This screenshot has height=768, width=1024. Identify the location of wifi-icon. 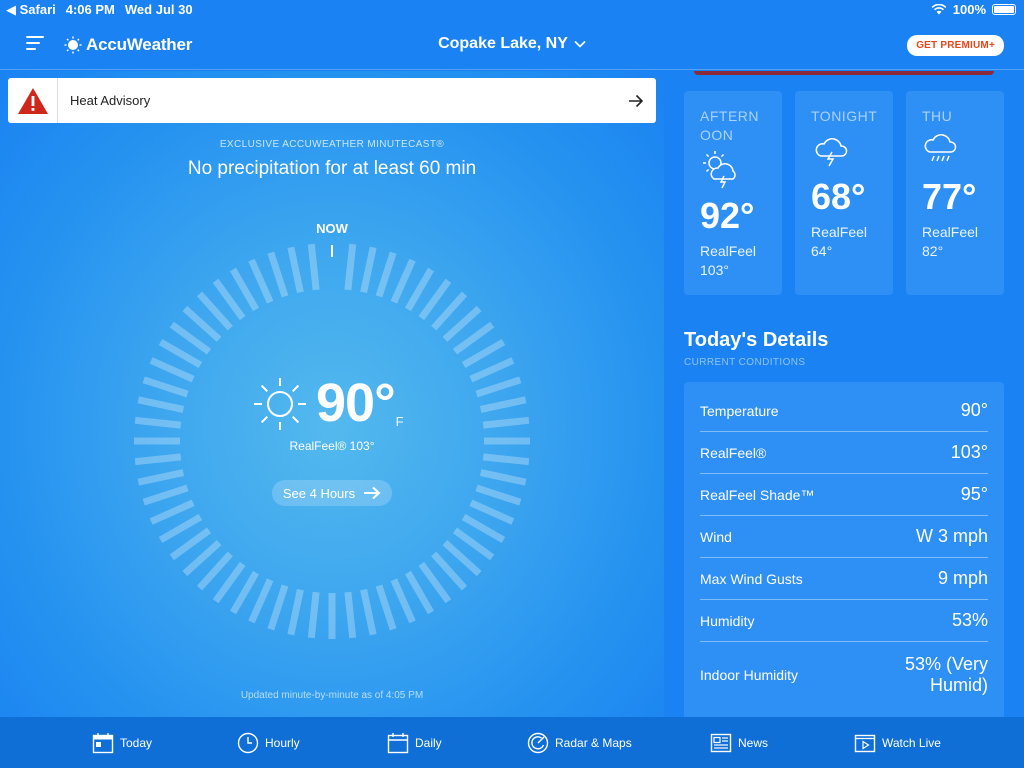
(939, 9).